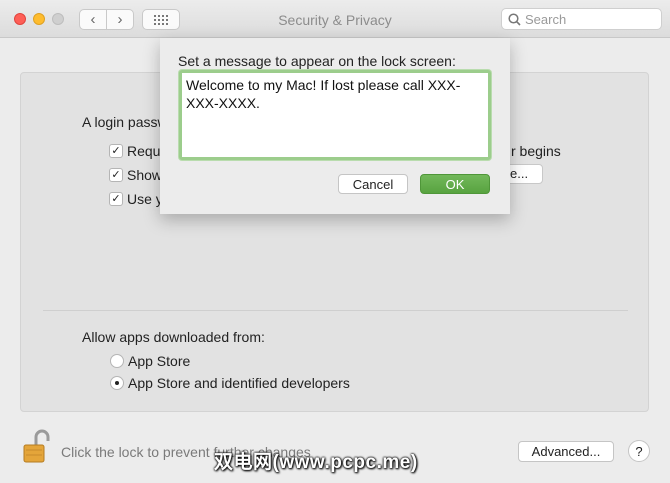  Describe the element at coordinates (117, 361) in the screenshot. I see `app-store-radio` at that location.